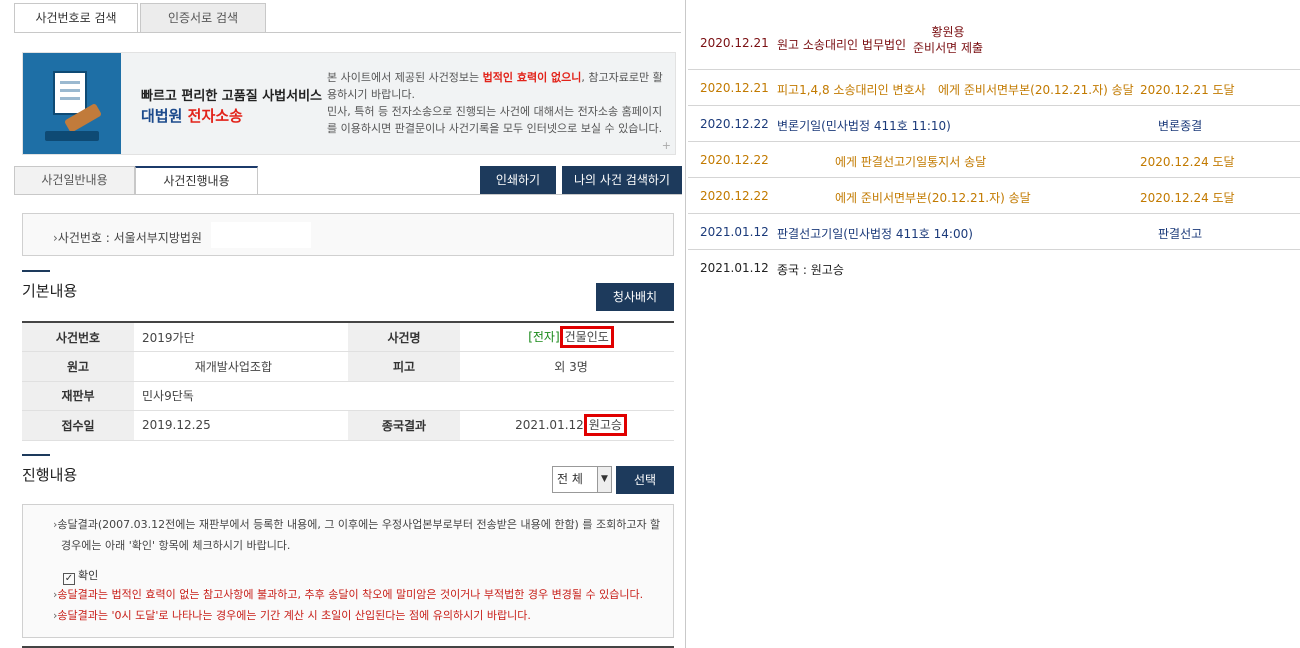 The image size is (1300, 648). What do you see at coordinates (196, 180) in the screenshot?
I see `tab-case-progress: 사건진행내용` at bounding box center [196, 180].